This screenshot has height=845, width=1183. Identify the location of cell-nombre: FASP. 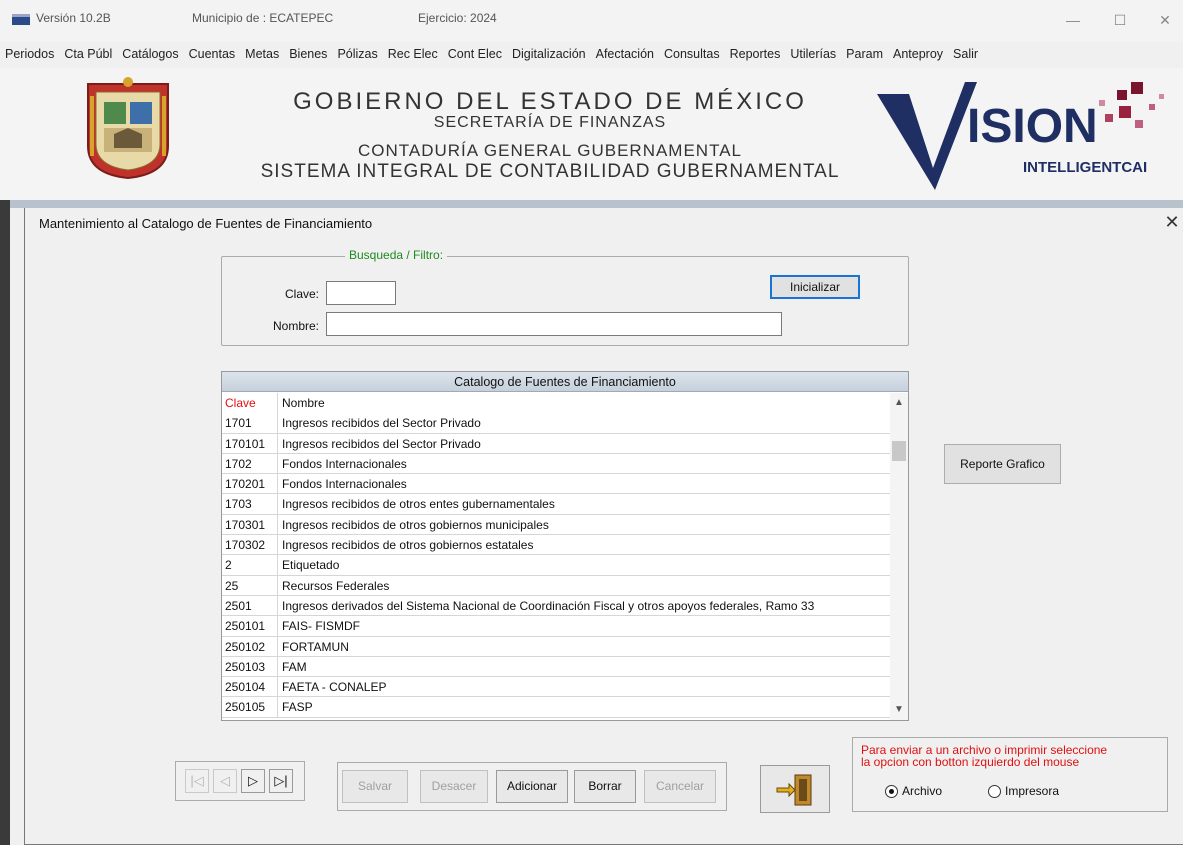
(297, 707).